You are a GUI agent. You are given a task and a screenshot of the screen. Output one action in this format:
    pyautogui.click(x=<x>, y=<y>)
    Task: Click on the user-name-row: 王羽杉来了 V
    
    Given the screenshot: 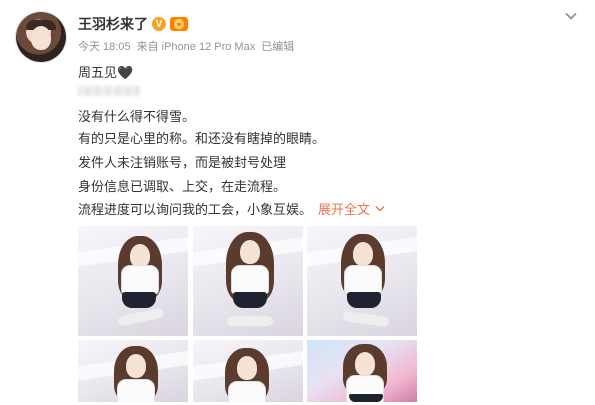 What is the action you would take?
    pyautogui.click(x=133, y=24)
    